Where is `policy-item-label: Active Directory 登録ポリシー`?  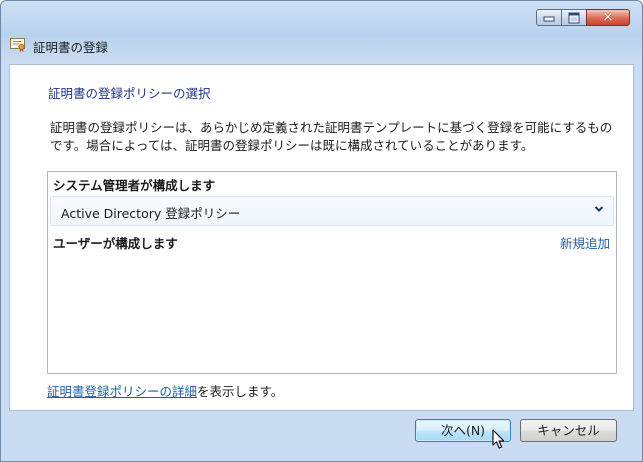 policy-item-label: Active Directory 登録ポリシー is located at coordinates (151, 213).